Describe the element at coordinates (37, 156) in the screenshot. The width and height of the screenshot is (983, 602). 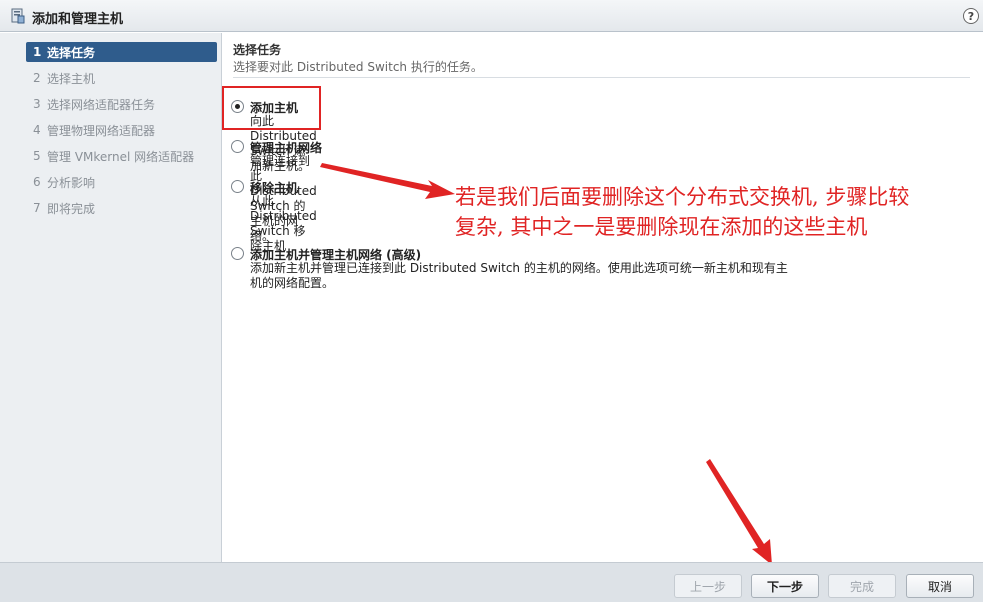
I see `step-number: 5` at that location.